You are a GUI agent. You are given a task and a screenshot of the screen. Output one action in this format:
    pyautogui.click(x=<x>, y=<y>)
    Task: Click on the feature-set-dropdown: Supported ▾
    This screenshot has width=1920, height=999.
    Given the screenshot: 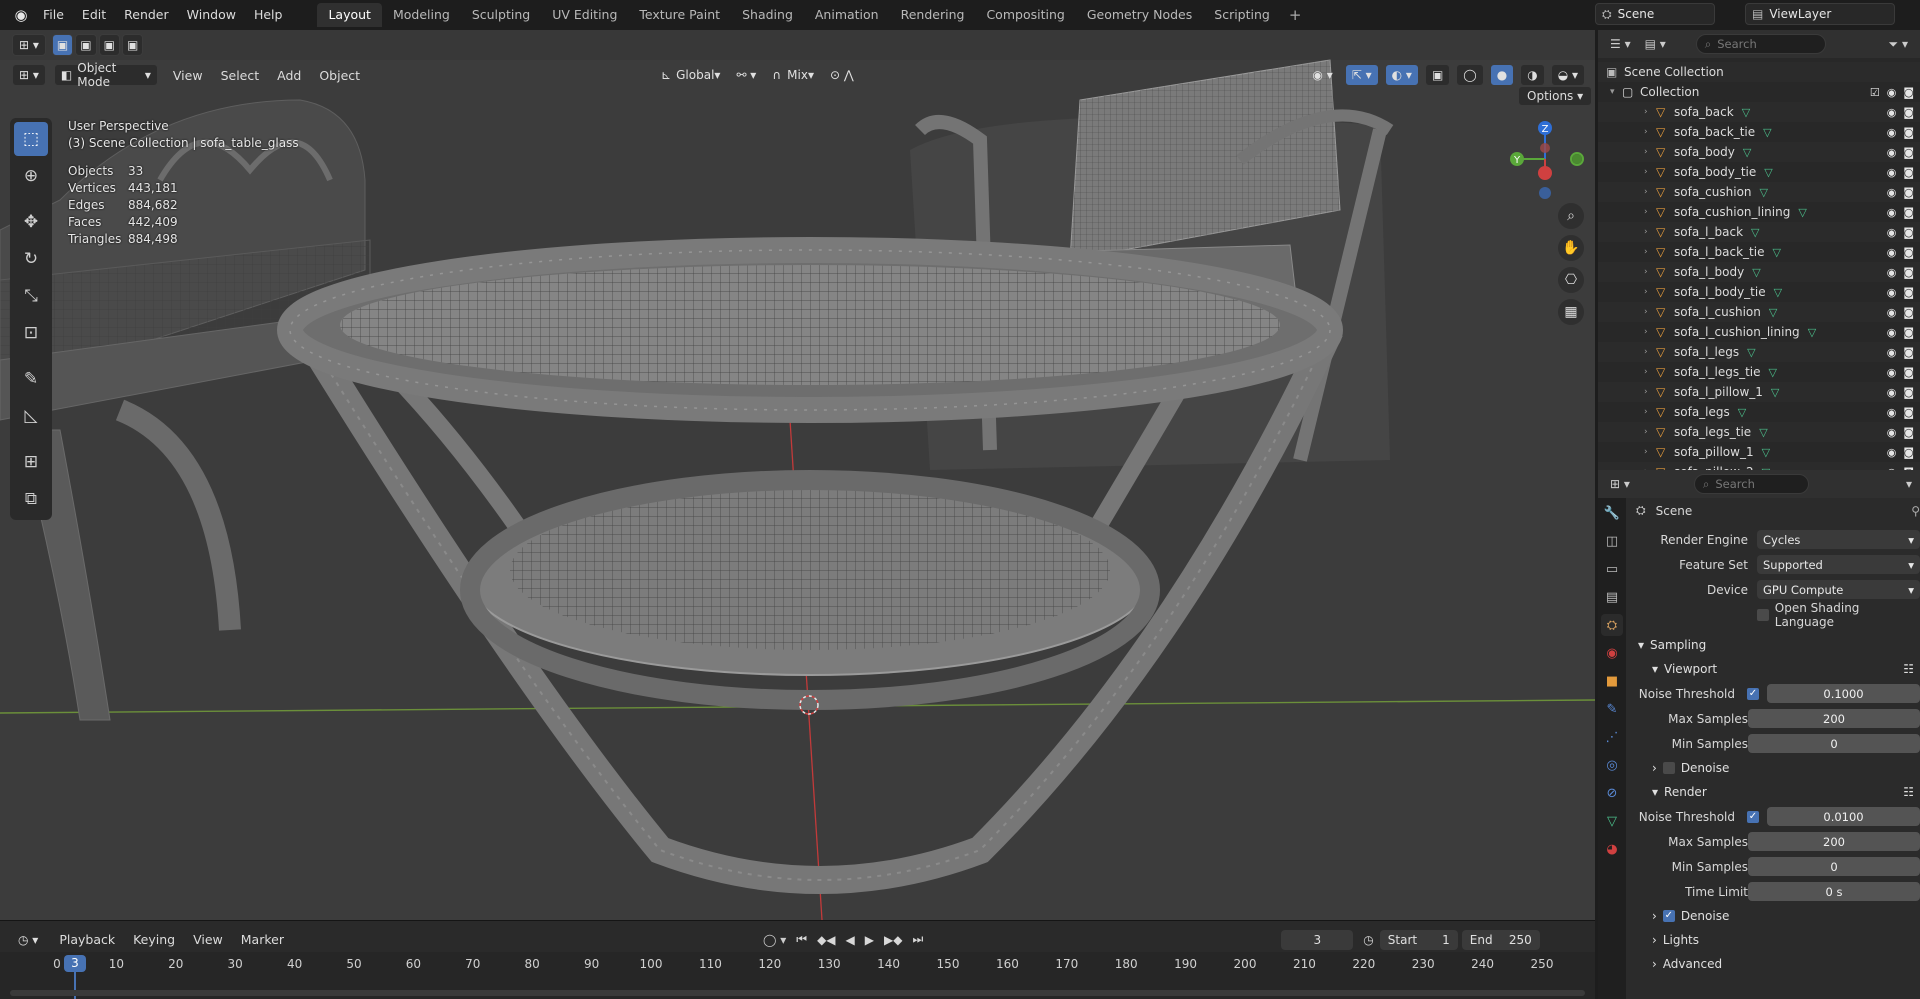 What is the action you would take?
    pyautogui.click(x=1838, y=564)
    